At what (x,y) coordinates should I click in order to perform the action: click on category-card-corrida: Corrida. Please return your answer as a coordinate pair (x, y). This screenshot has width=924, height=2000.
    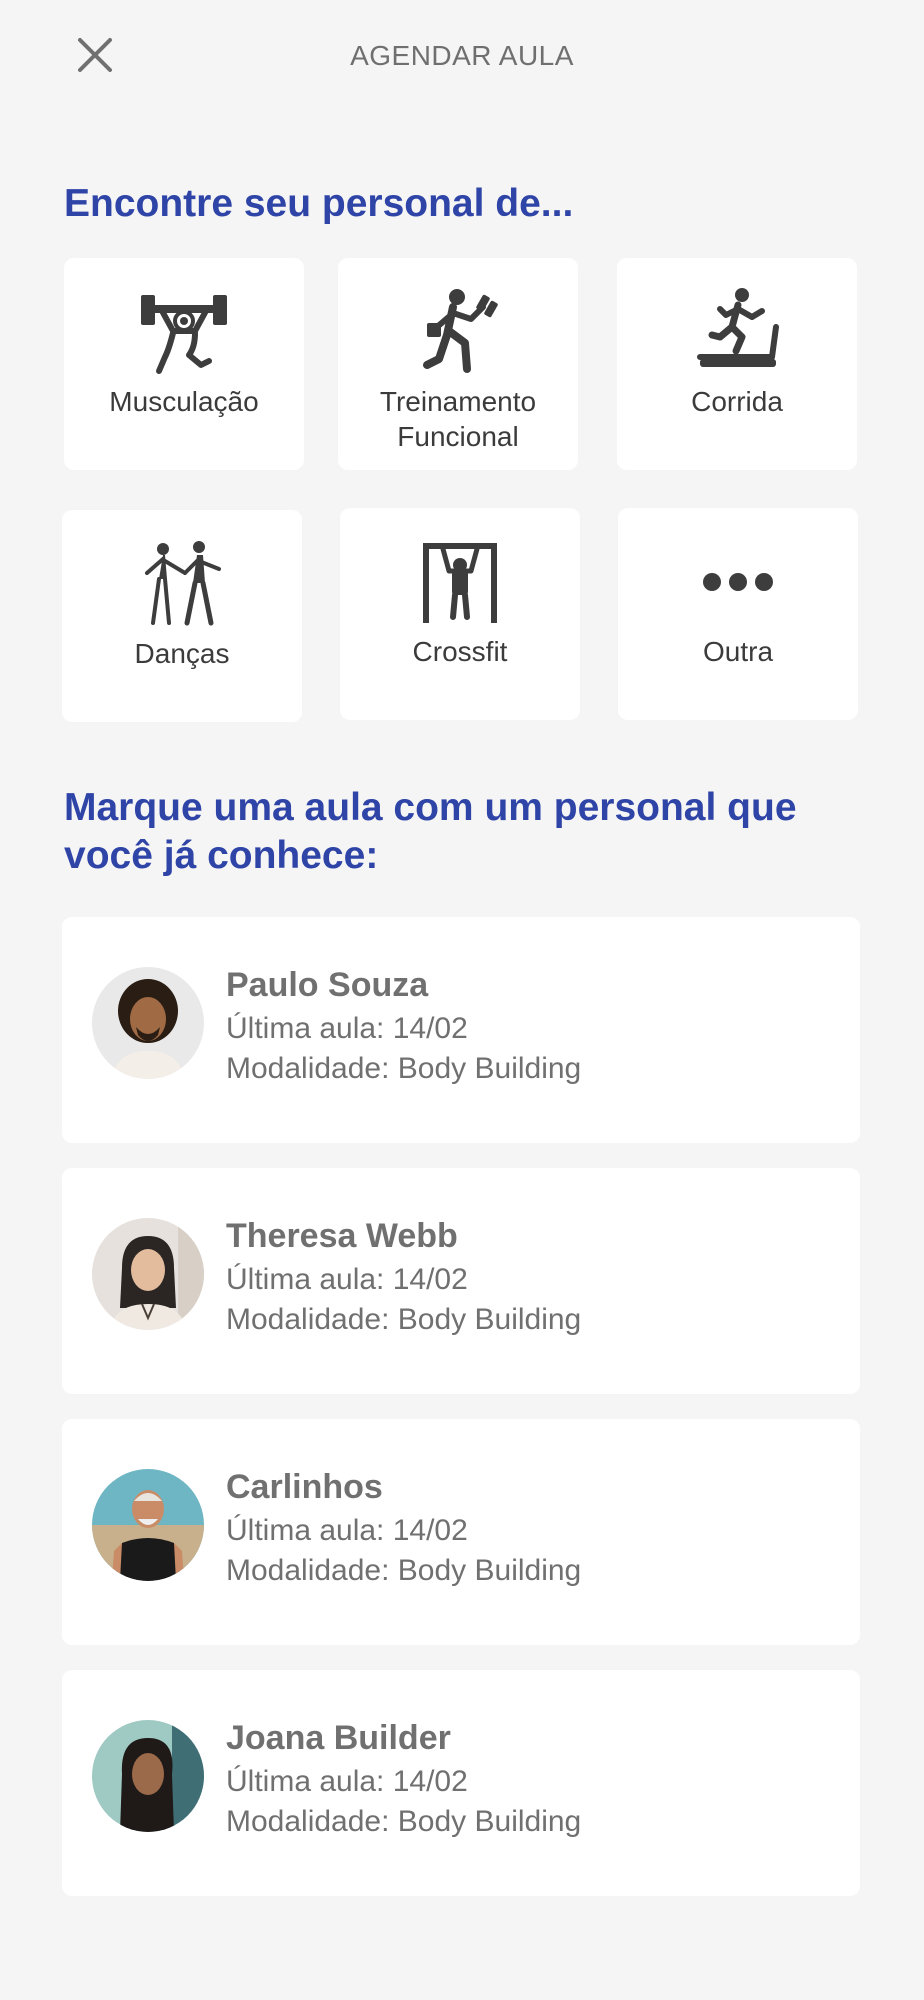
    Looking at the image, I should click on (737, 364).